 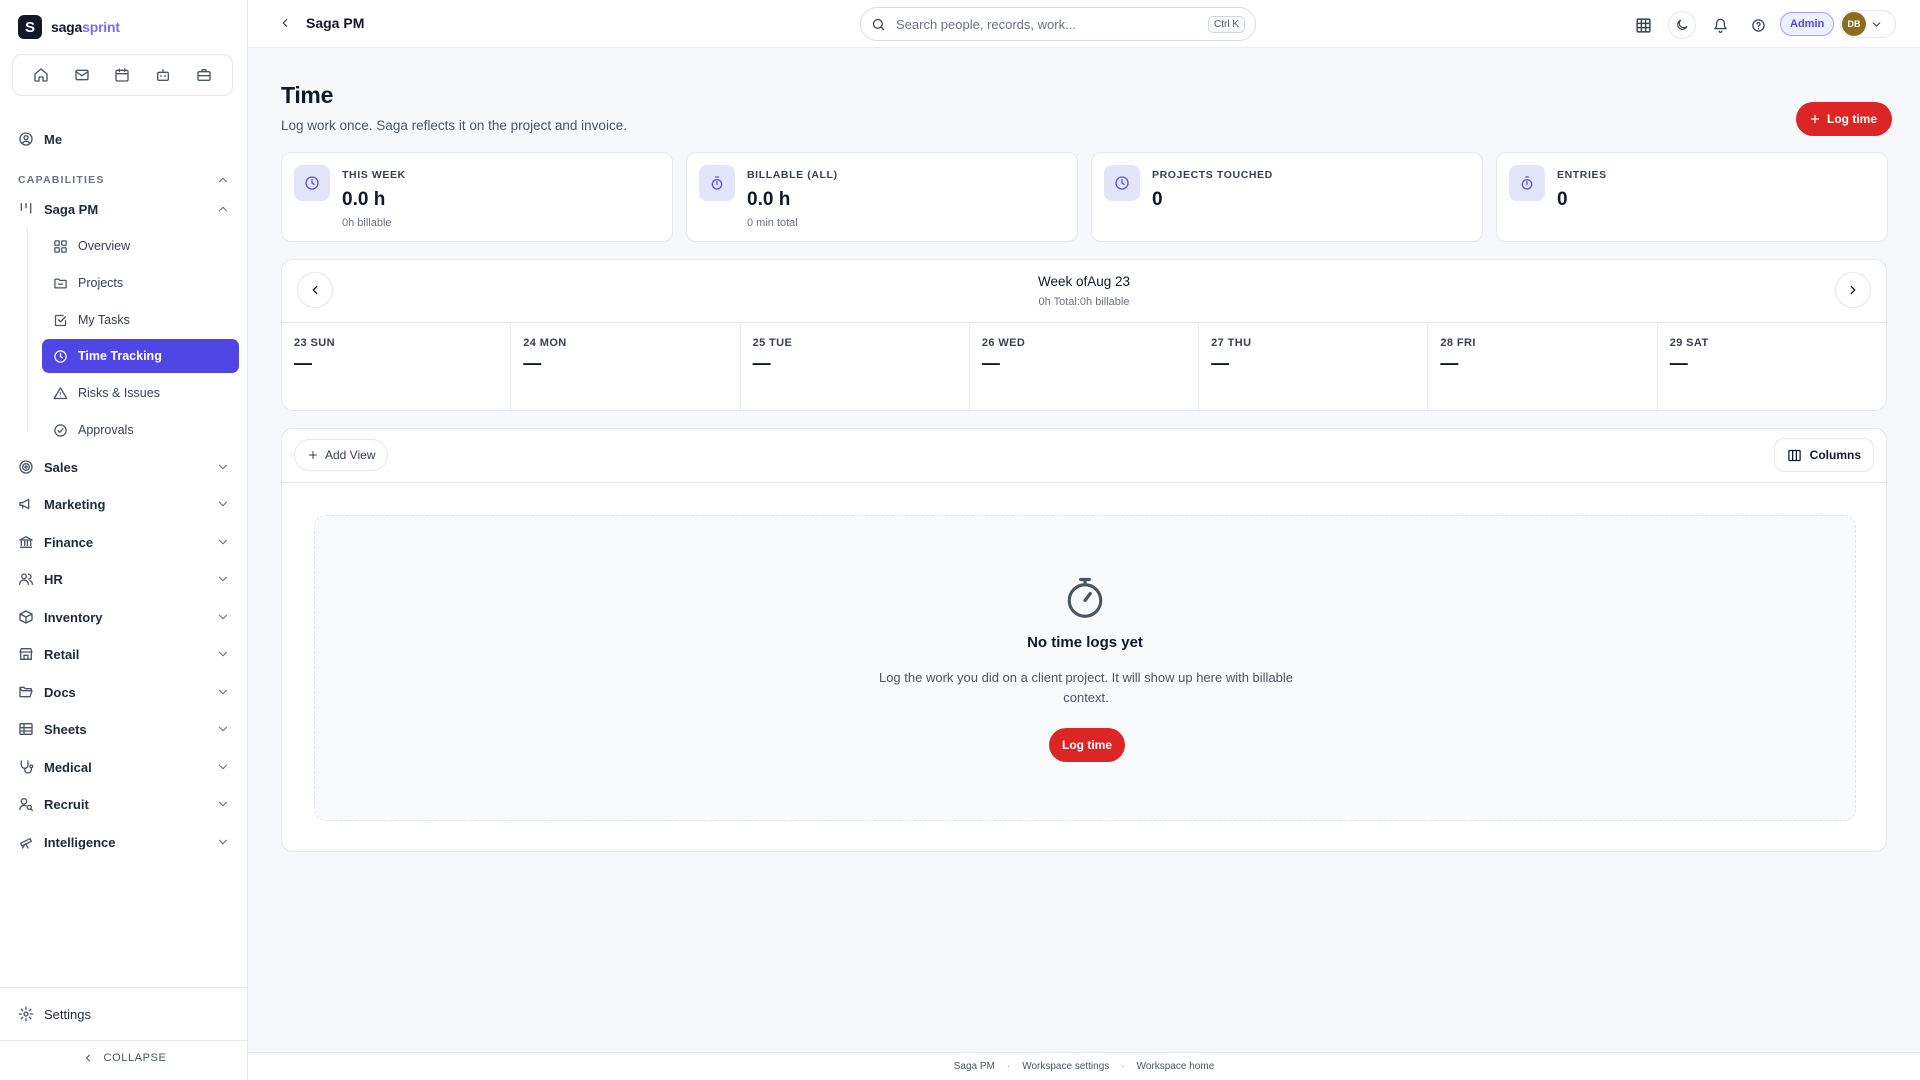 I want to click on sidebar-group-label: Retail, so click(x=62, y=654).